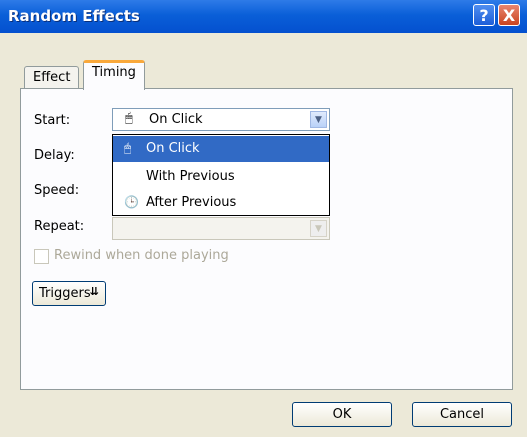 This screenshot has width=527, height=437. Describe the element at coordinates (191, 202) in the screenshot. I see `option-label: After Previous` at that location.